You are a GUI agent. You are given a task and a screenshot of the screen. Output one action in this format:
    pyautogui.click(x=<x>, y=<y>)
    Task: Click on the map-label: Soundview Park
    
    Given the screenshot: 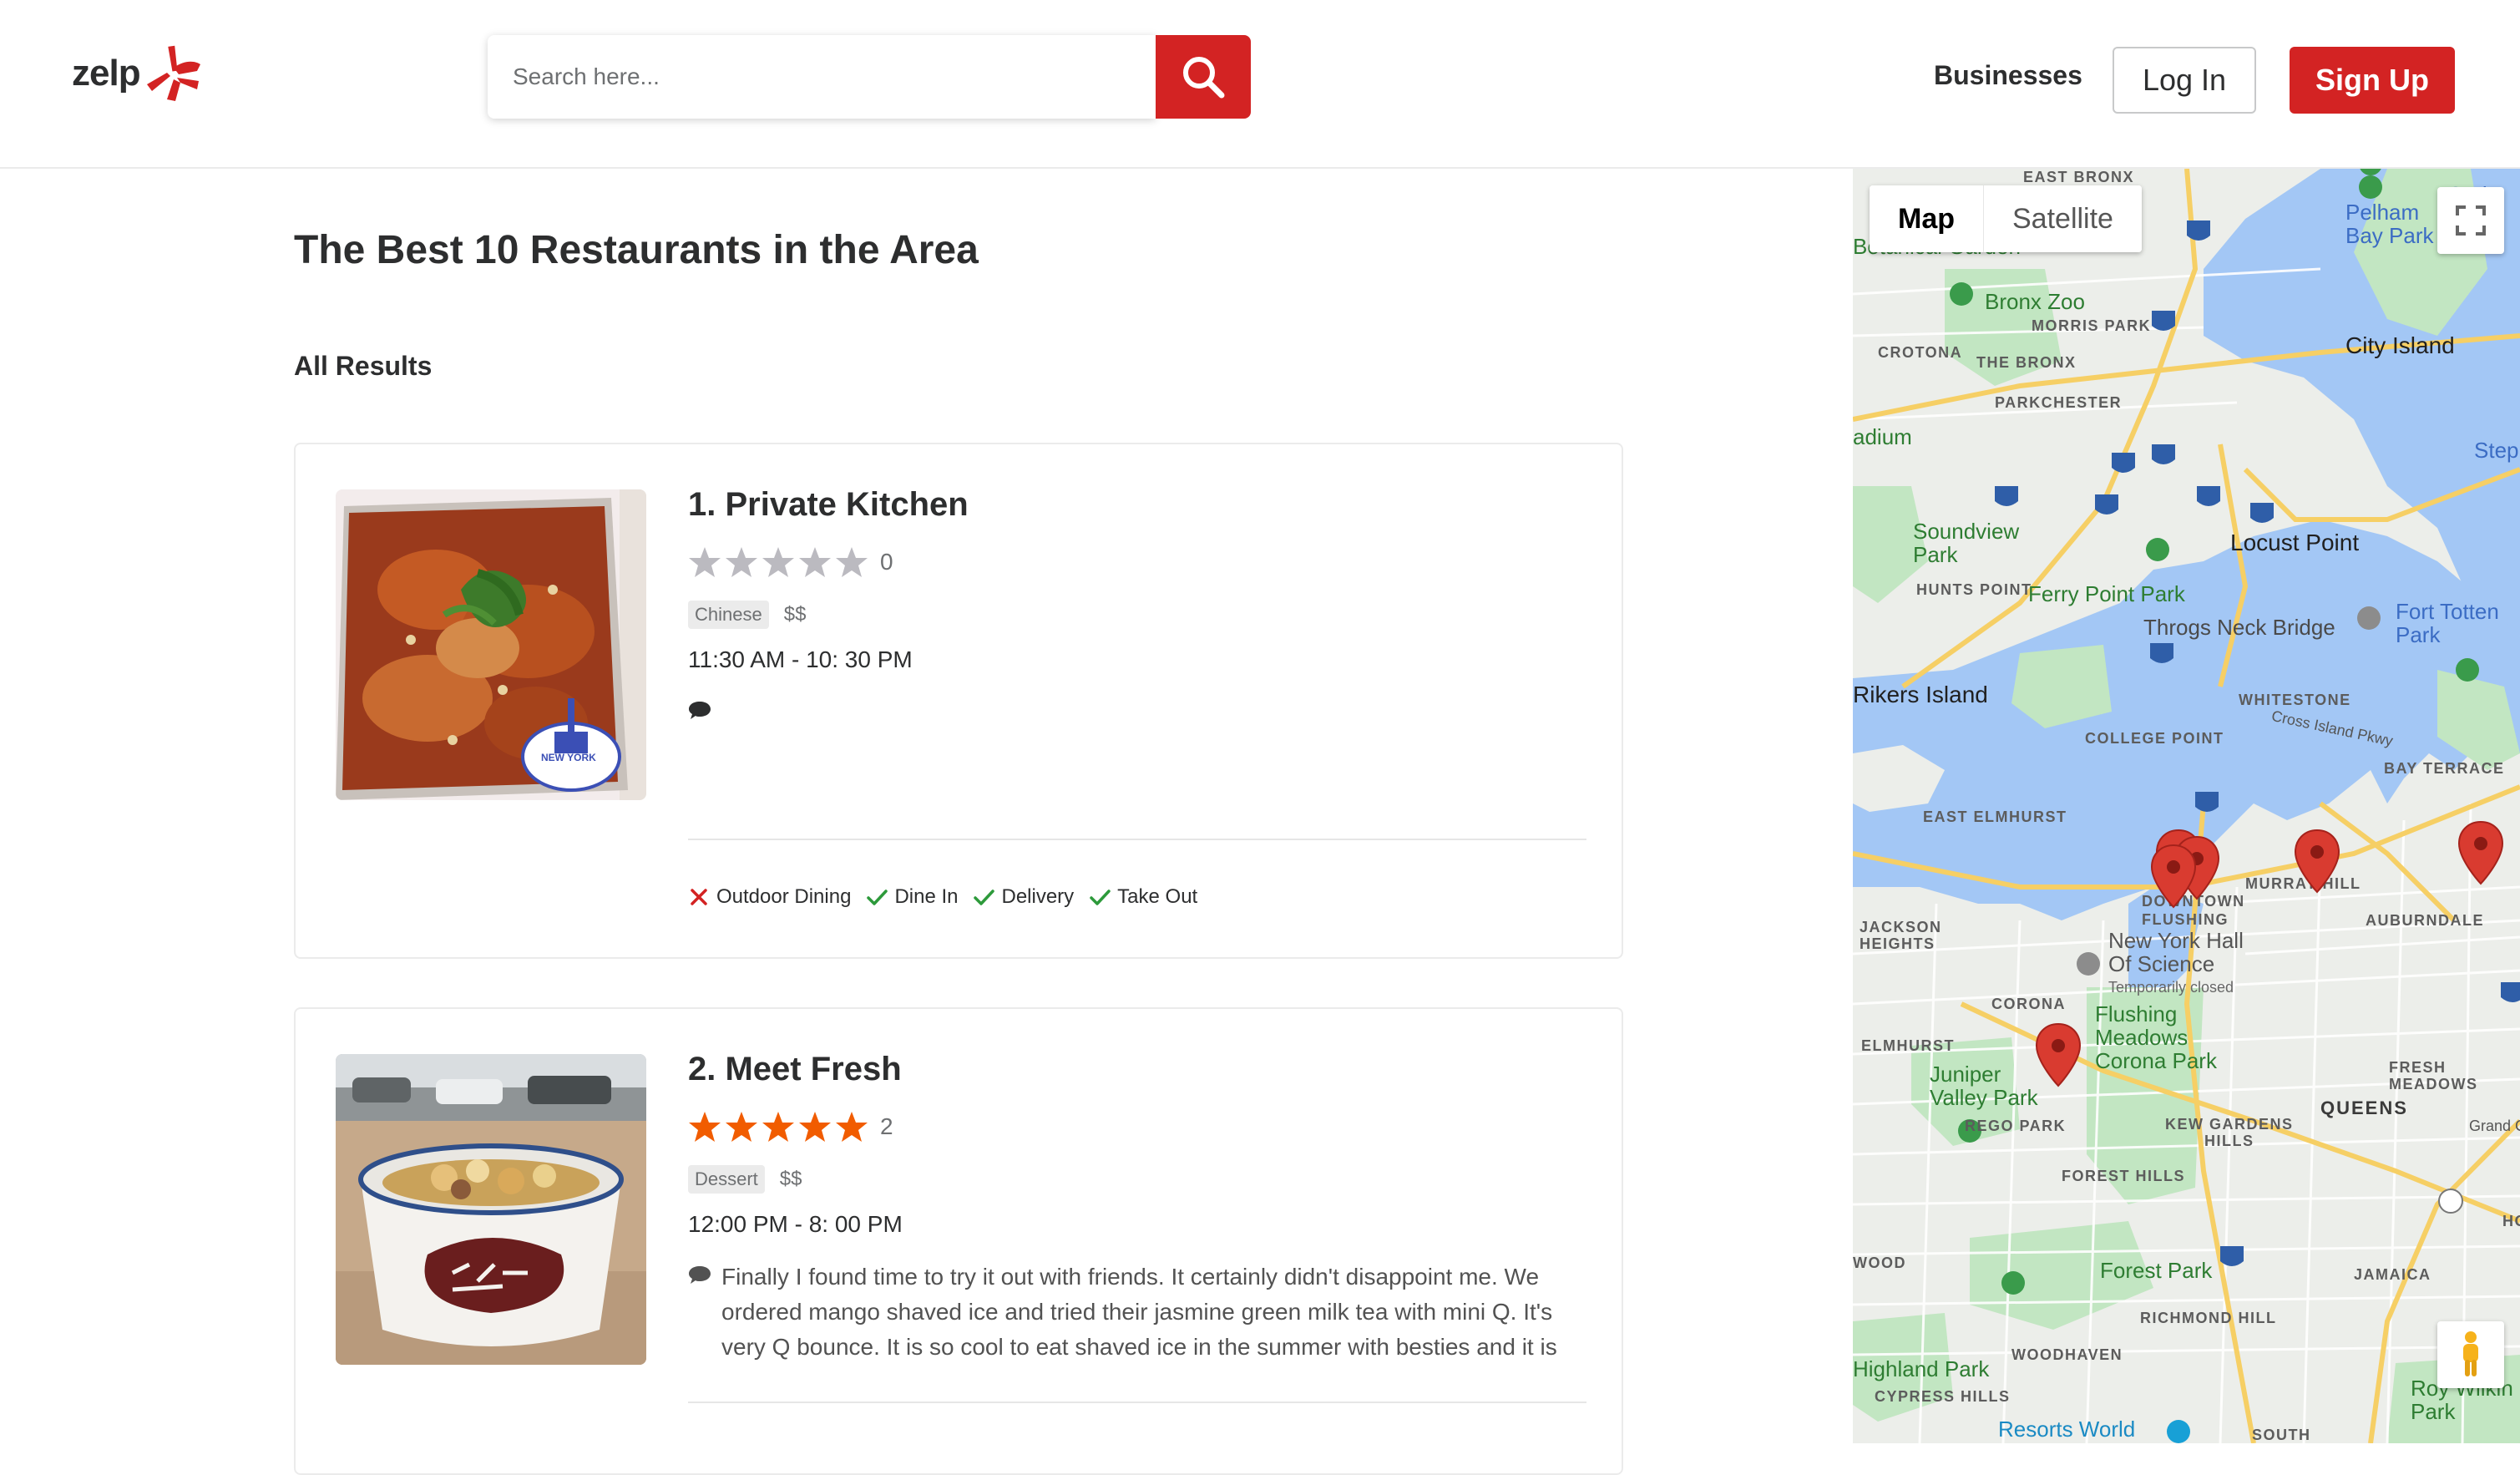 What is the action you would take?
    pyautogui.click(x=1966, y=543)
    